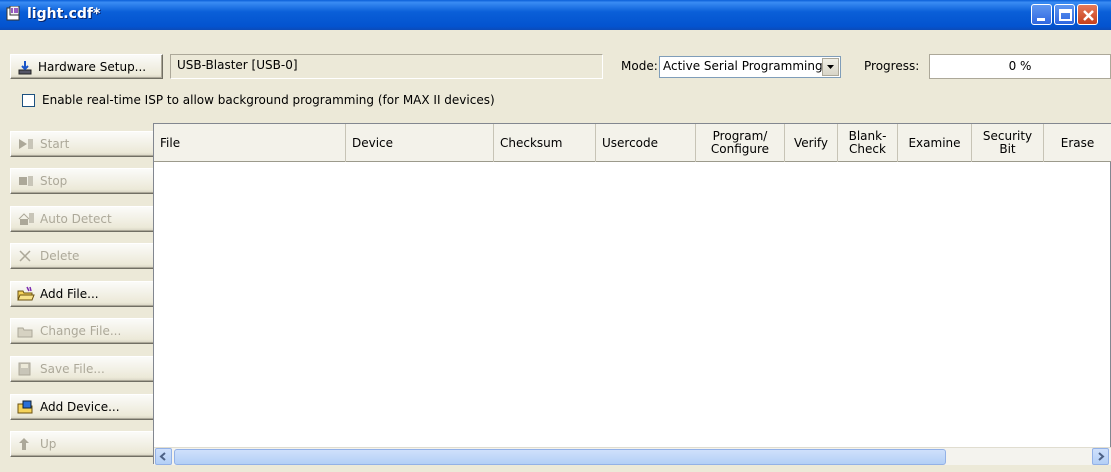 The height and width of the screenshot is (472, 1111). I want to click on delete-label: Delete, so click(60, 256).